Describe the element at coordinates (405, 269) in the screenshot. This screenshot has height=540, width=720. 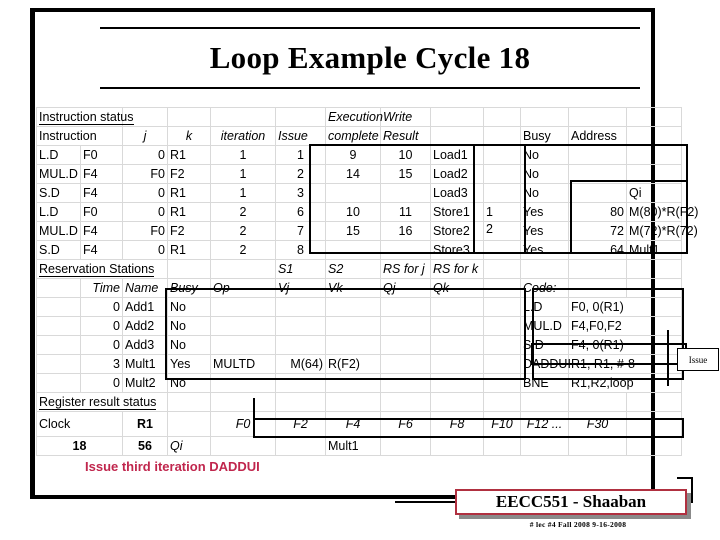
I see `header-rs-for-j: RS for j` at that location.